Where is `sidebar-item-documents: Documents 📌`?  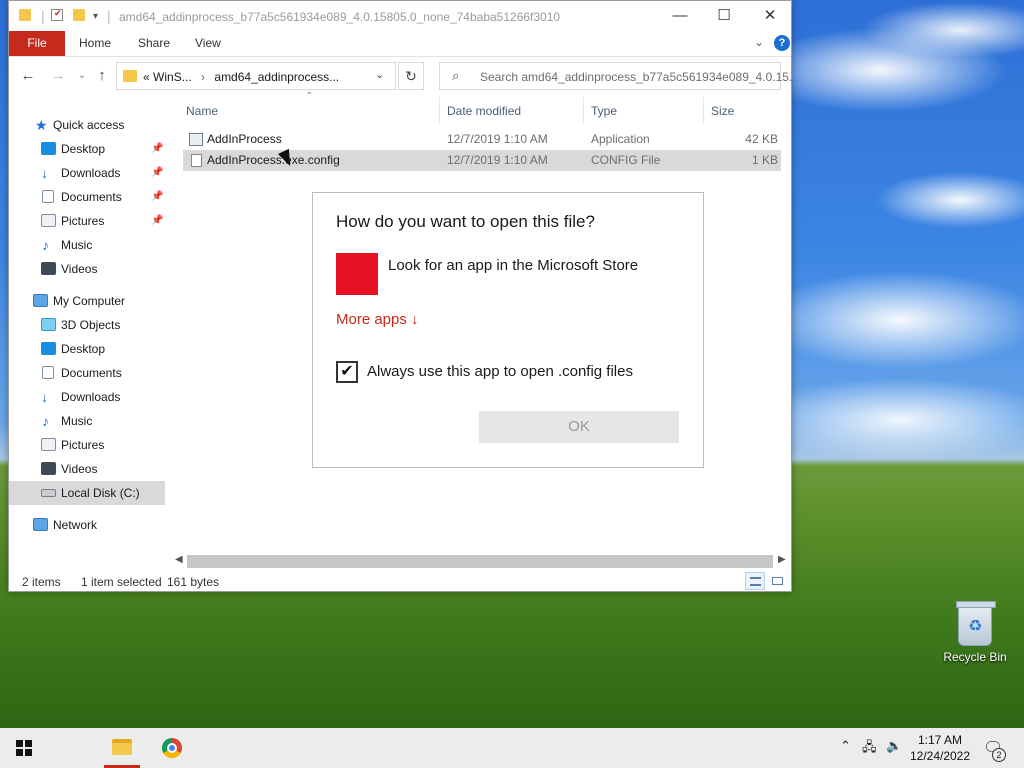
sidebar-item-documents: Documents 📌 is located at coordinates (87, 197).